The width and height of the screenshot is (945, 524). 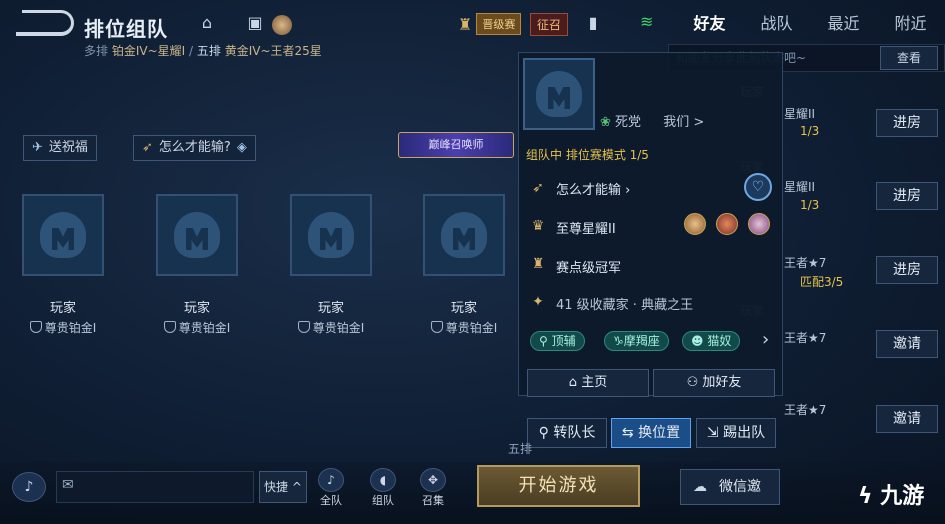 What do you see at coordinates (711, 341) in the screenshot?
I see `tag-chip: ☻ 猫奴` at bounding box center [711, 341].